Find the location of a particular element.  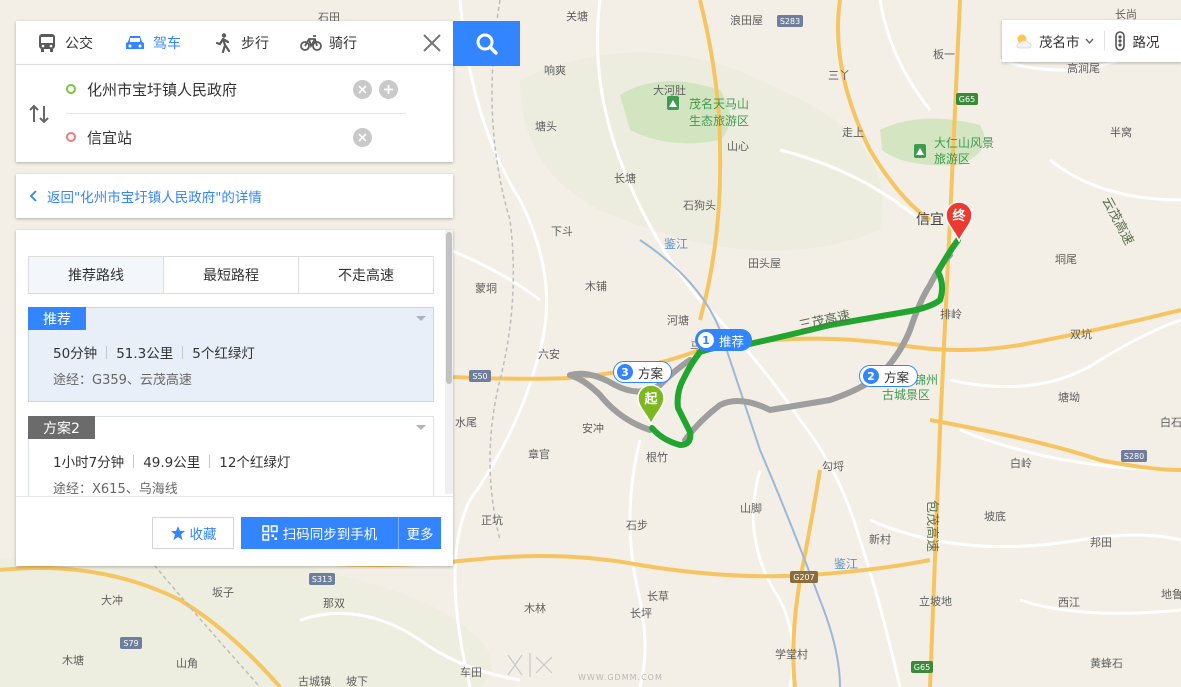

end-input is located at coordinates (207, 137).